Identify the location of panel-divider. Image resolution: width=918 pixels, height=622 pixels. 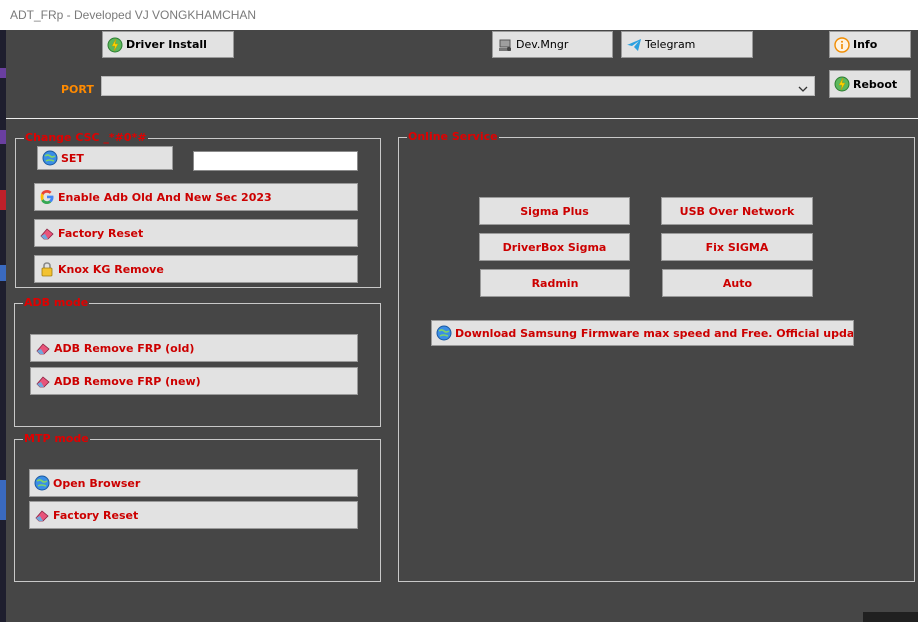
(462, 118).